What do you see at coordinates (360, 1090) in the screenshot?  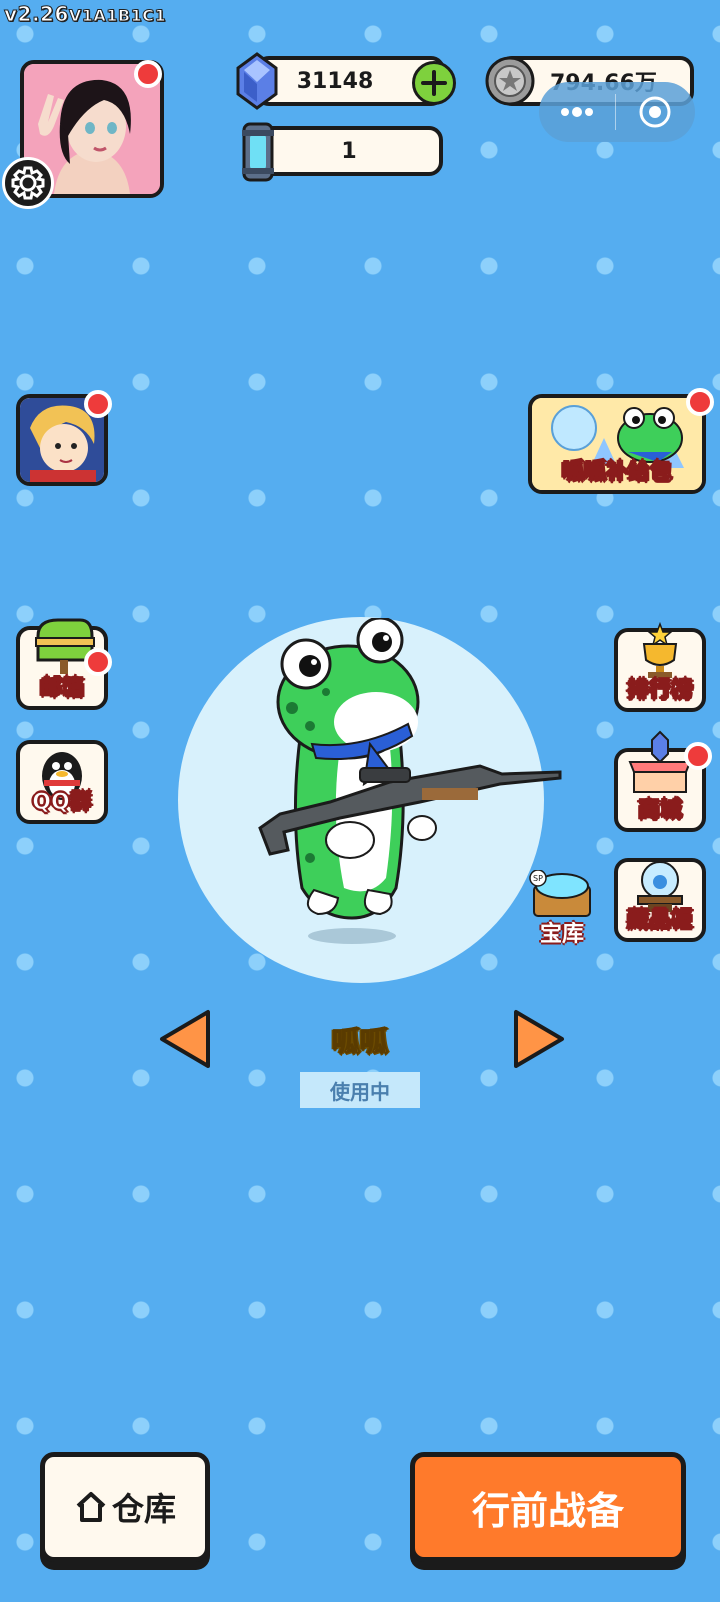 I see `character-status-badge: 使用中` at bounding box center [360, 1090].